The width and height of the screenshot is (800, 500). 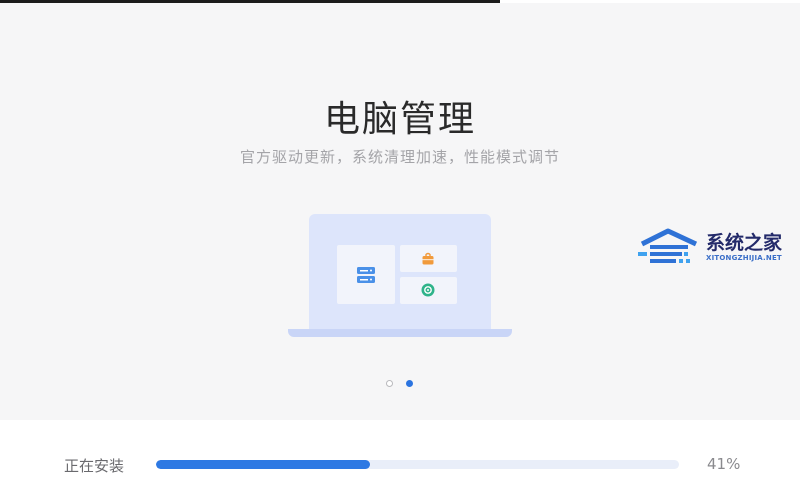 I want to click on install-progress-fill, so click(x=263, y=464).